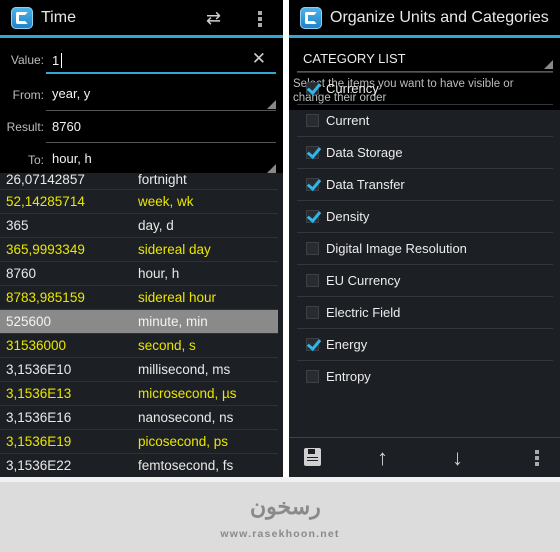  I want to click on result-value: 8760, so click(66, 126).